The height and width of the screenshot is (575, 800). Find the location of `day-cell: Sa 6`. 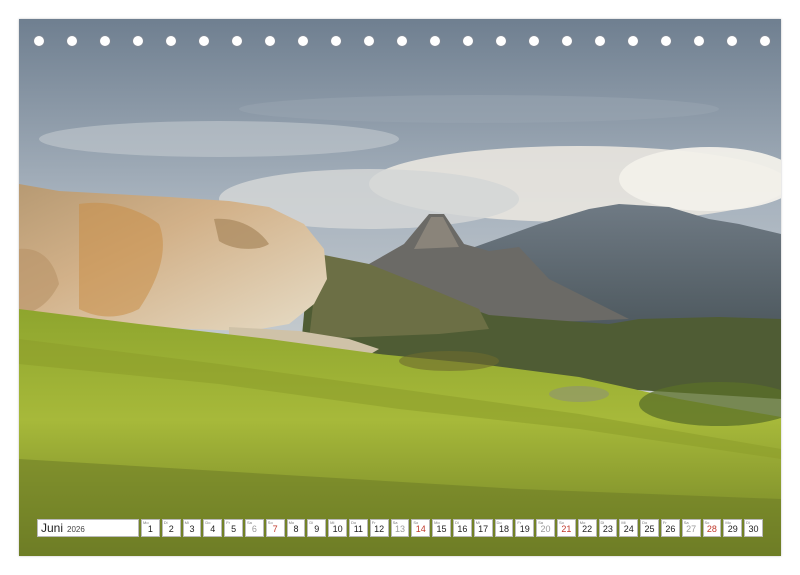

day-cell: Sa 6 is located at coordinates (254, 528).